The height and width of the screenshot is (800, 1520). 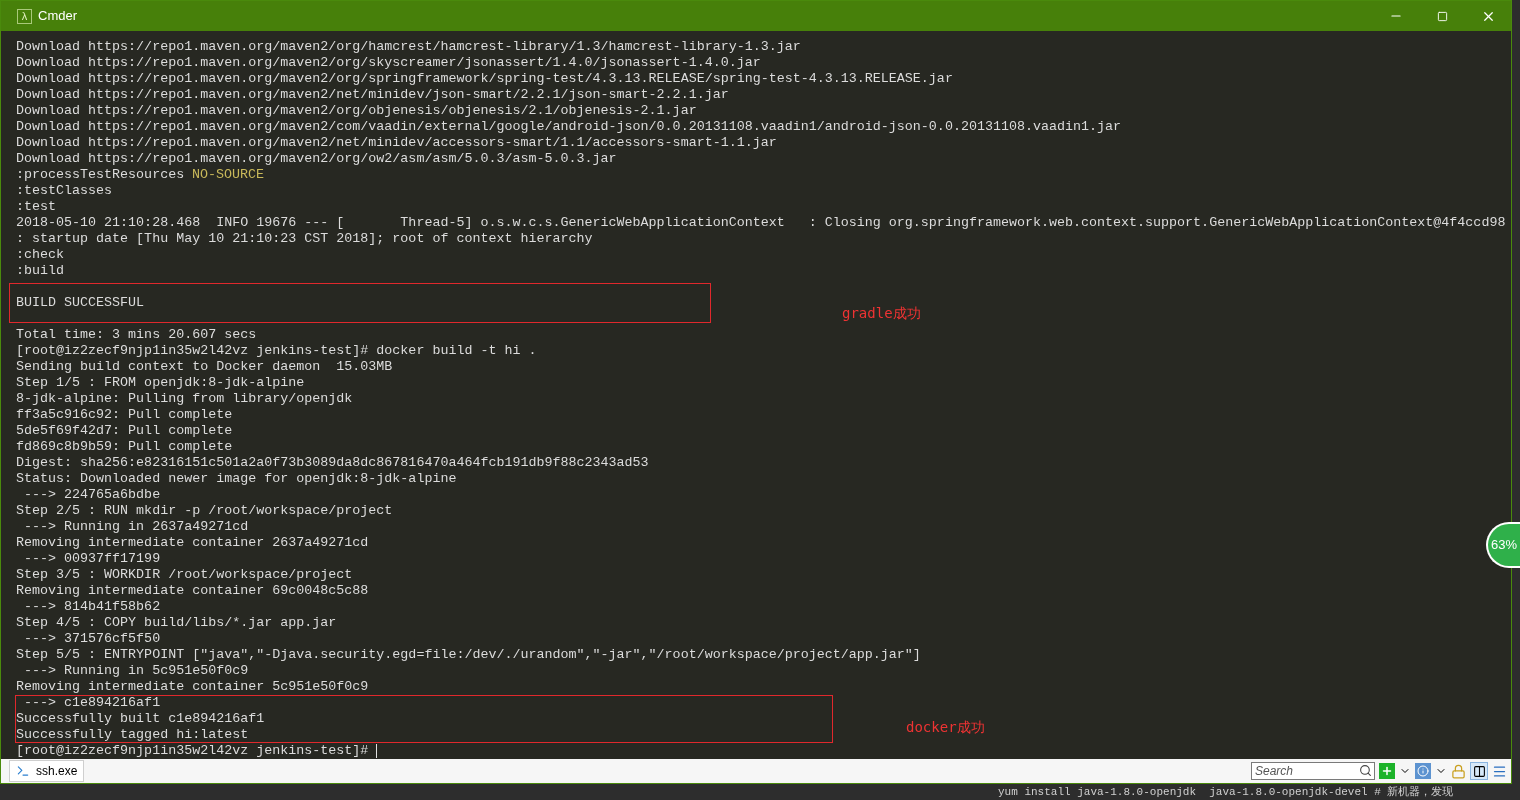 What do you see at coordinates (57, 16) in the screenshot?
I see `window-title: Cmder` at bounding box center [57, 16].